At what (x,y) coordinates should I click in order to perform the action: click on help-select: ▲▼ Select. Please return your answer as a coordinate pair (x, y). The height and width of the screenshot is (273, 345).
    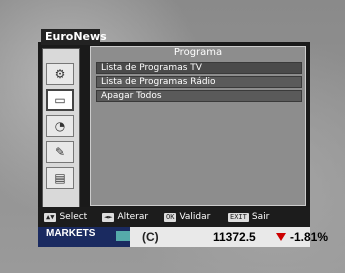
    Looking at the image, I should click on (65, 217).